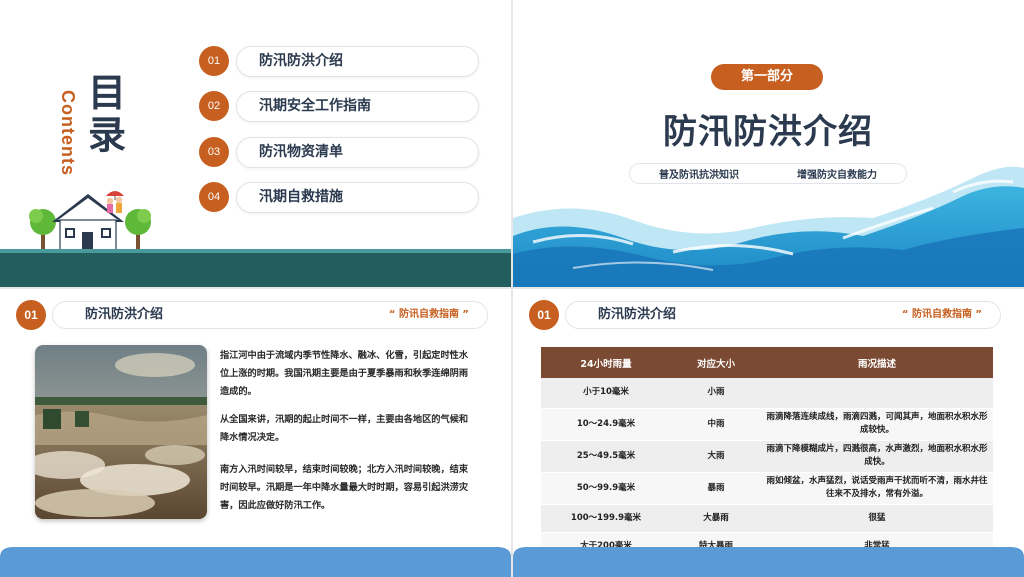 The width and height of the screenshot is (1024, 577). I want to click on toc-number: 03, so click(214, 152).